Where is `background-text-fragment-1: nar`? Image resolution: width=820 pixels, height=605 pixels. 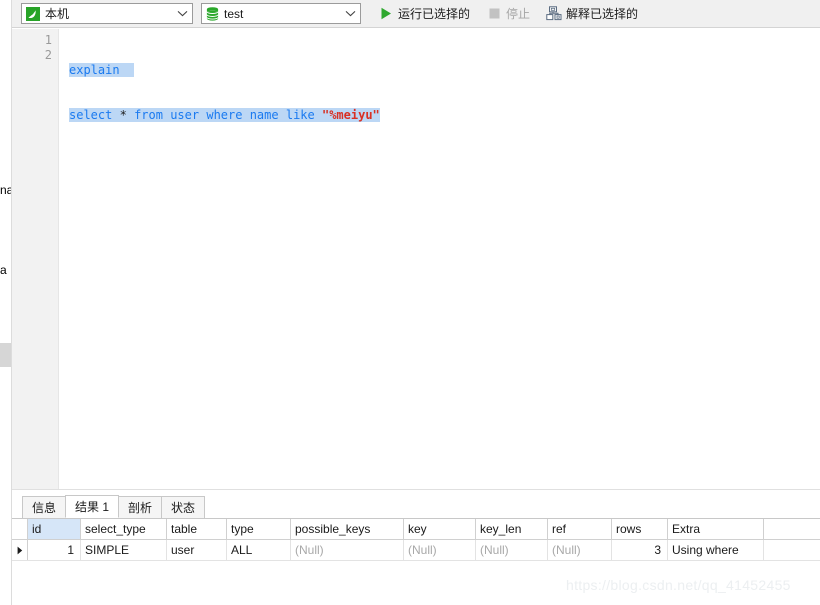
background-text-fragment-1: nar is located at coordinates (5, 190).